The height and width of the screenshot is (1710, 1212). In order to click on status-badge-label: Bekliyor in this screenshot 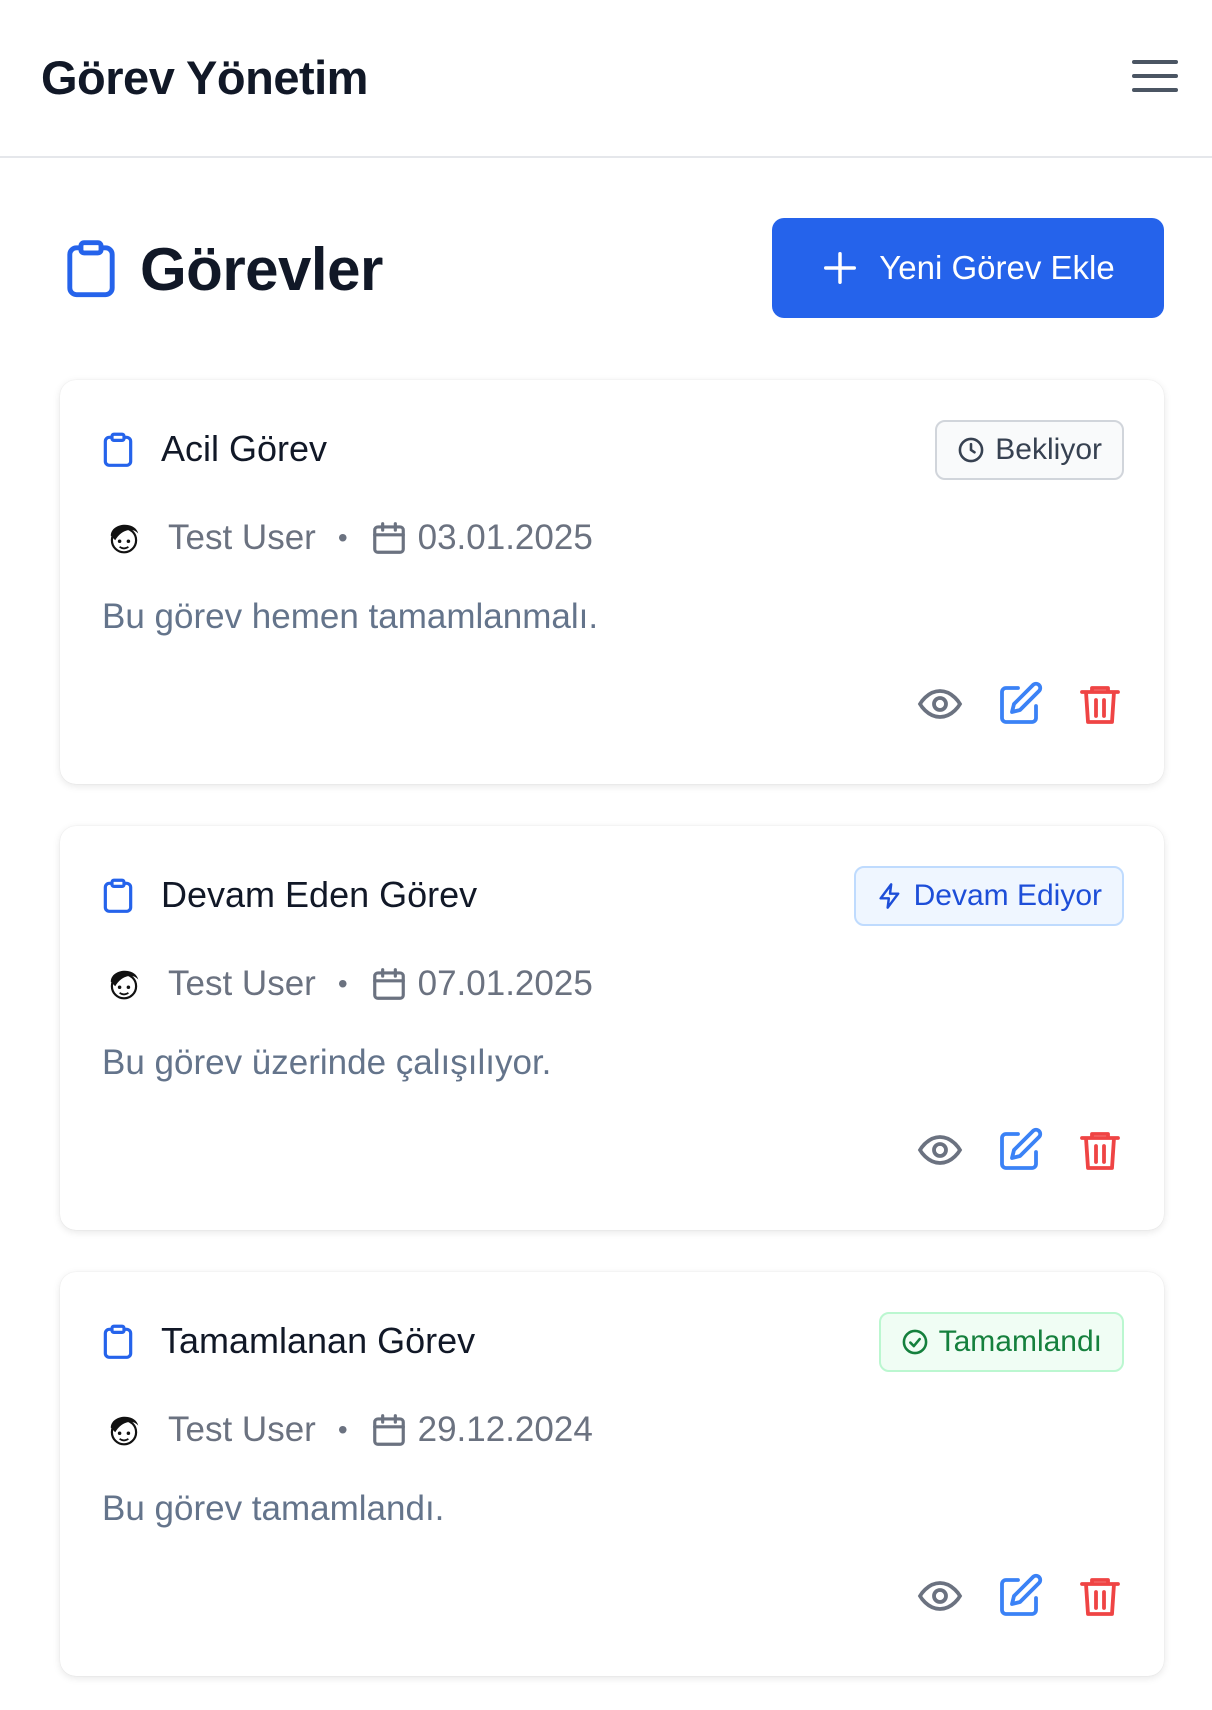, I will do `click(1048, 449)`.